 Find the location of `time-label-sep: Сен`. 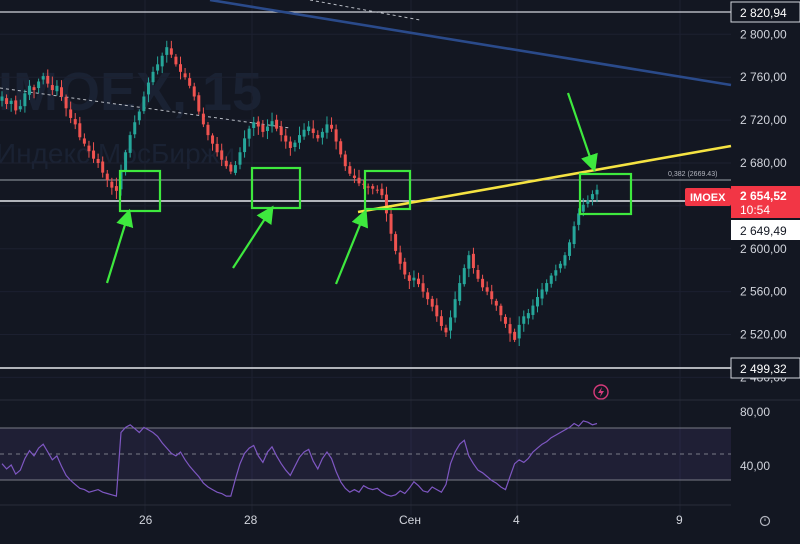

time-label-sep: Сен is located at coordinates (410, 520).